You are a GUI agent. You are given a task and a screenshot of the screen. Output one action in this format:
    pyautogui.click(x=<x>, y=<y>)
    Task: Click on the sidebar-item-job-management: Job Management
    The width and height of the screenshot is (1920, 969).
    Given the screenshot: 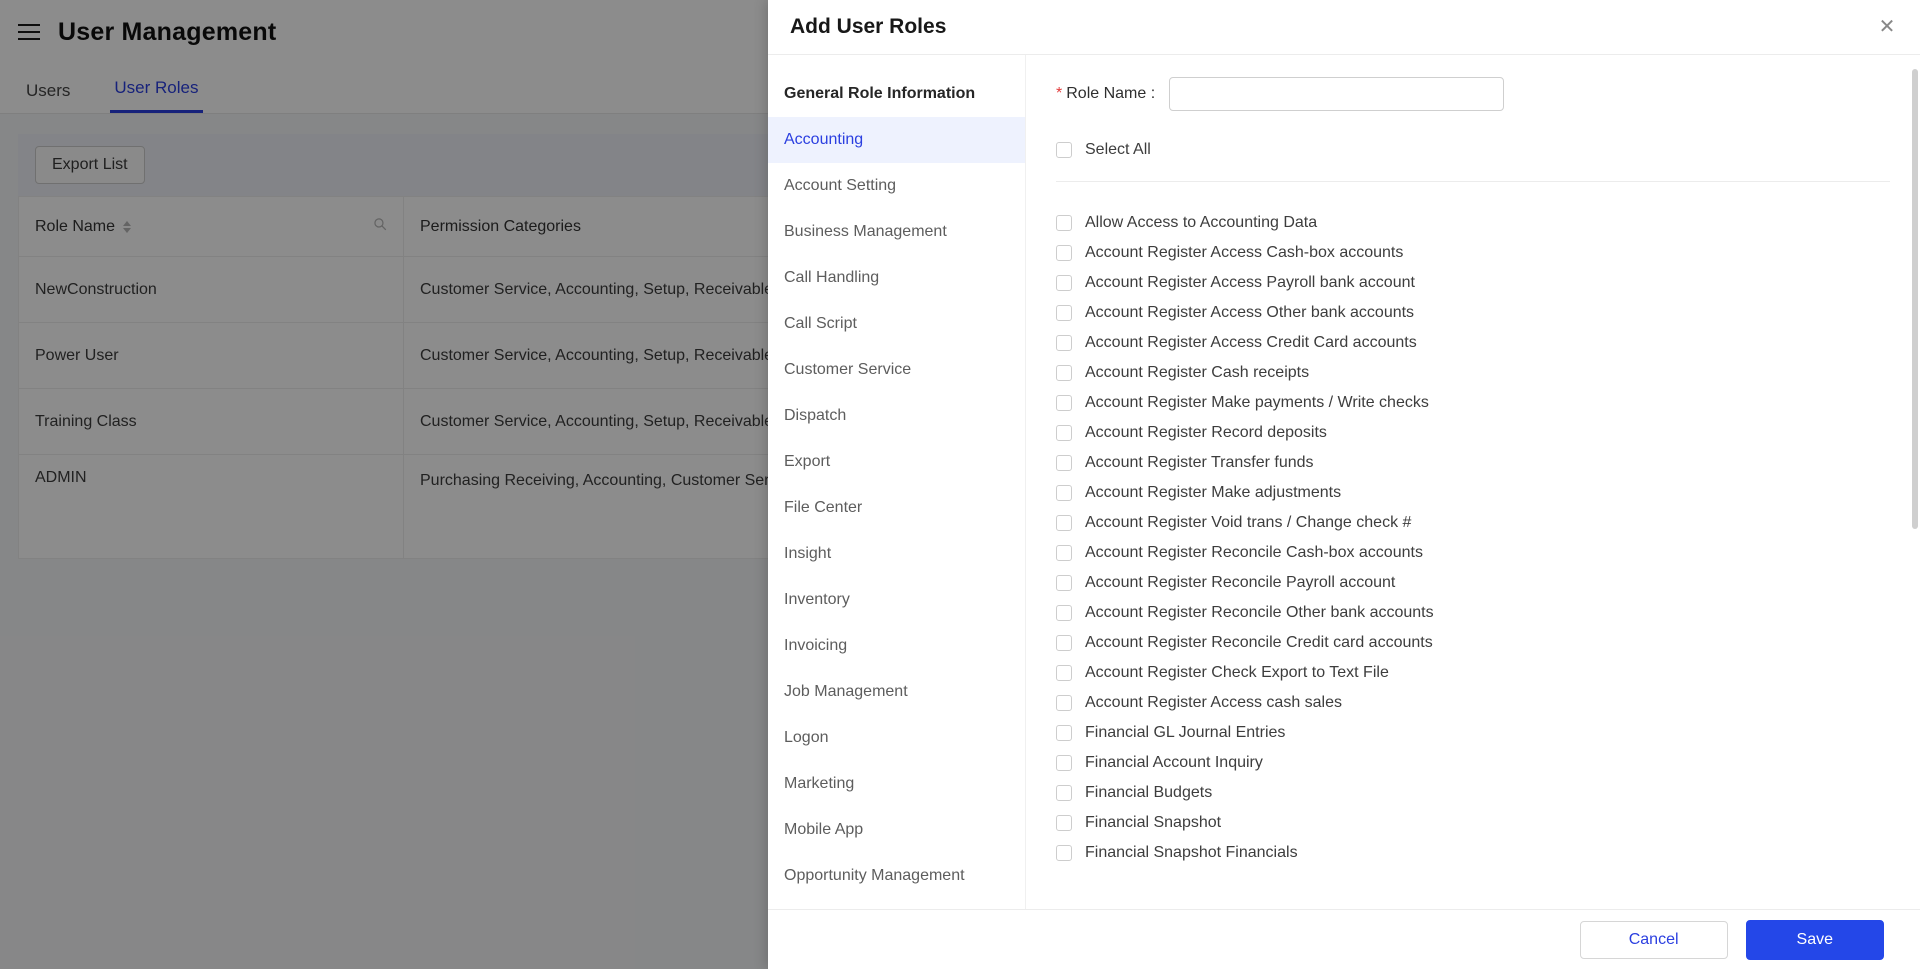 What is the action you would take?
    pyautogui.click(x=896, y=692)
    